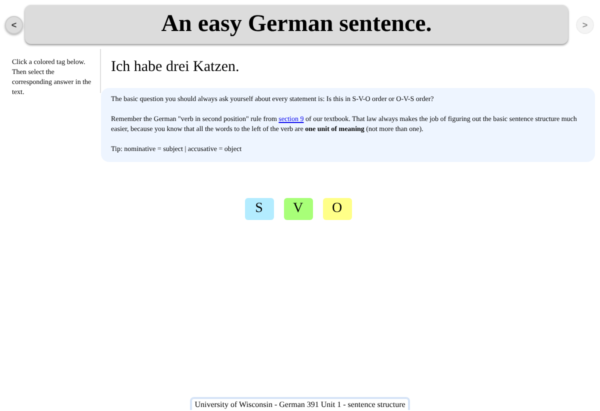 The width and height of the screenshot is (600, 411). I want to click on previous-button: <, so click(14, 25).